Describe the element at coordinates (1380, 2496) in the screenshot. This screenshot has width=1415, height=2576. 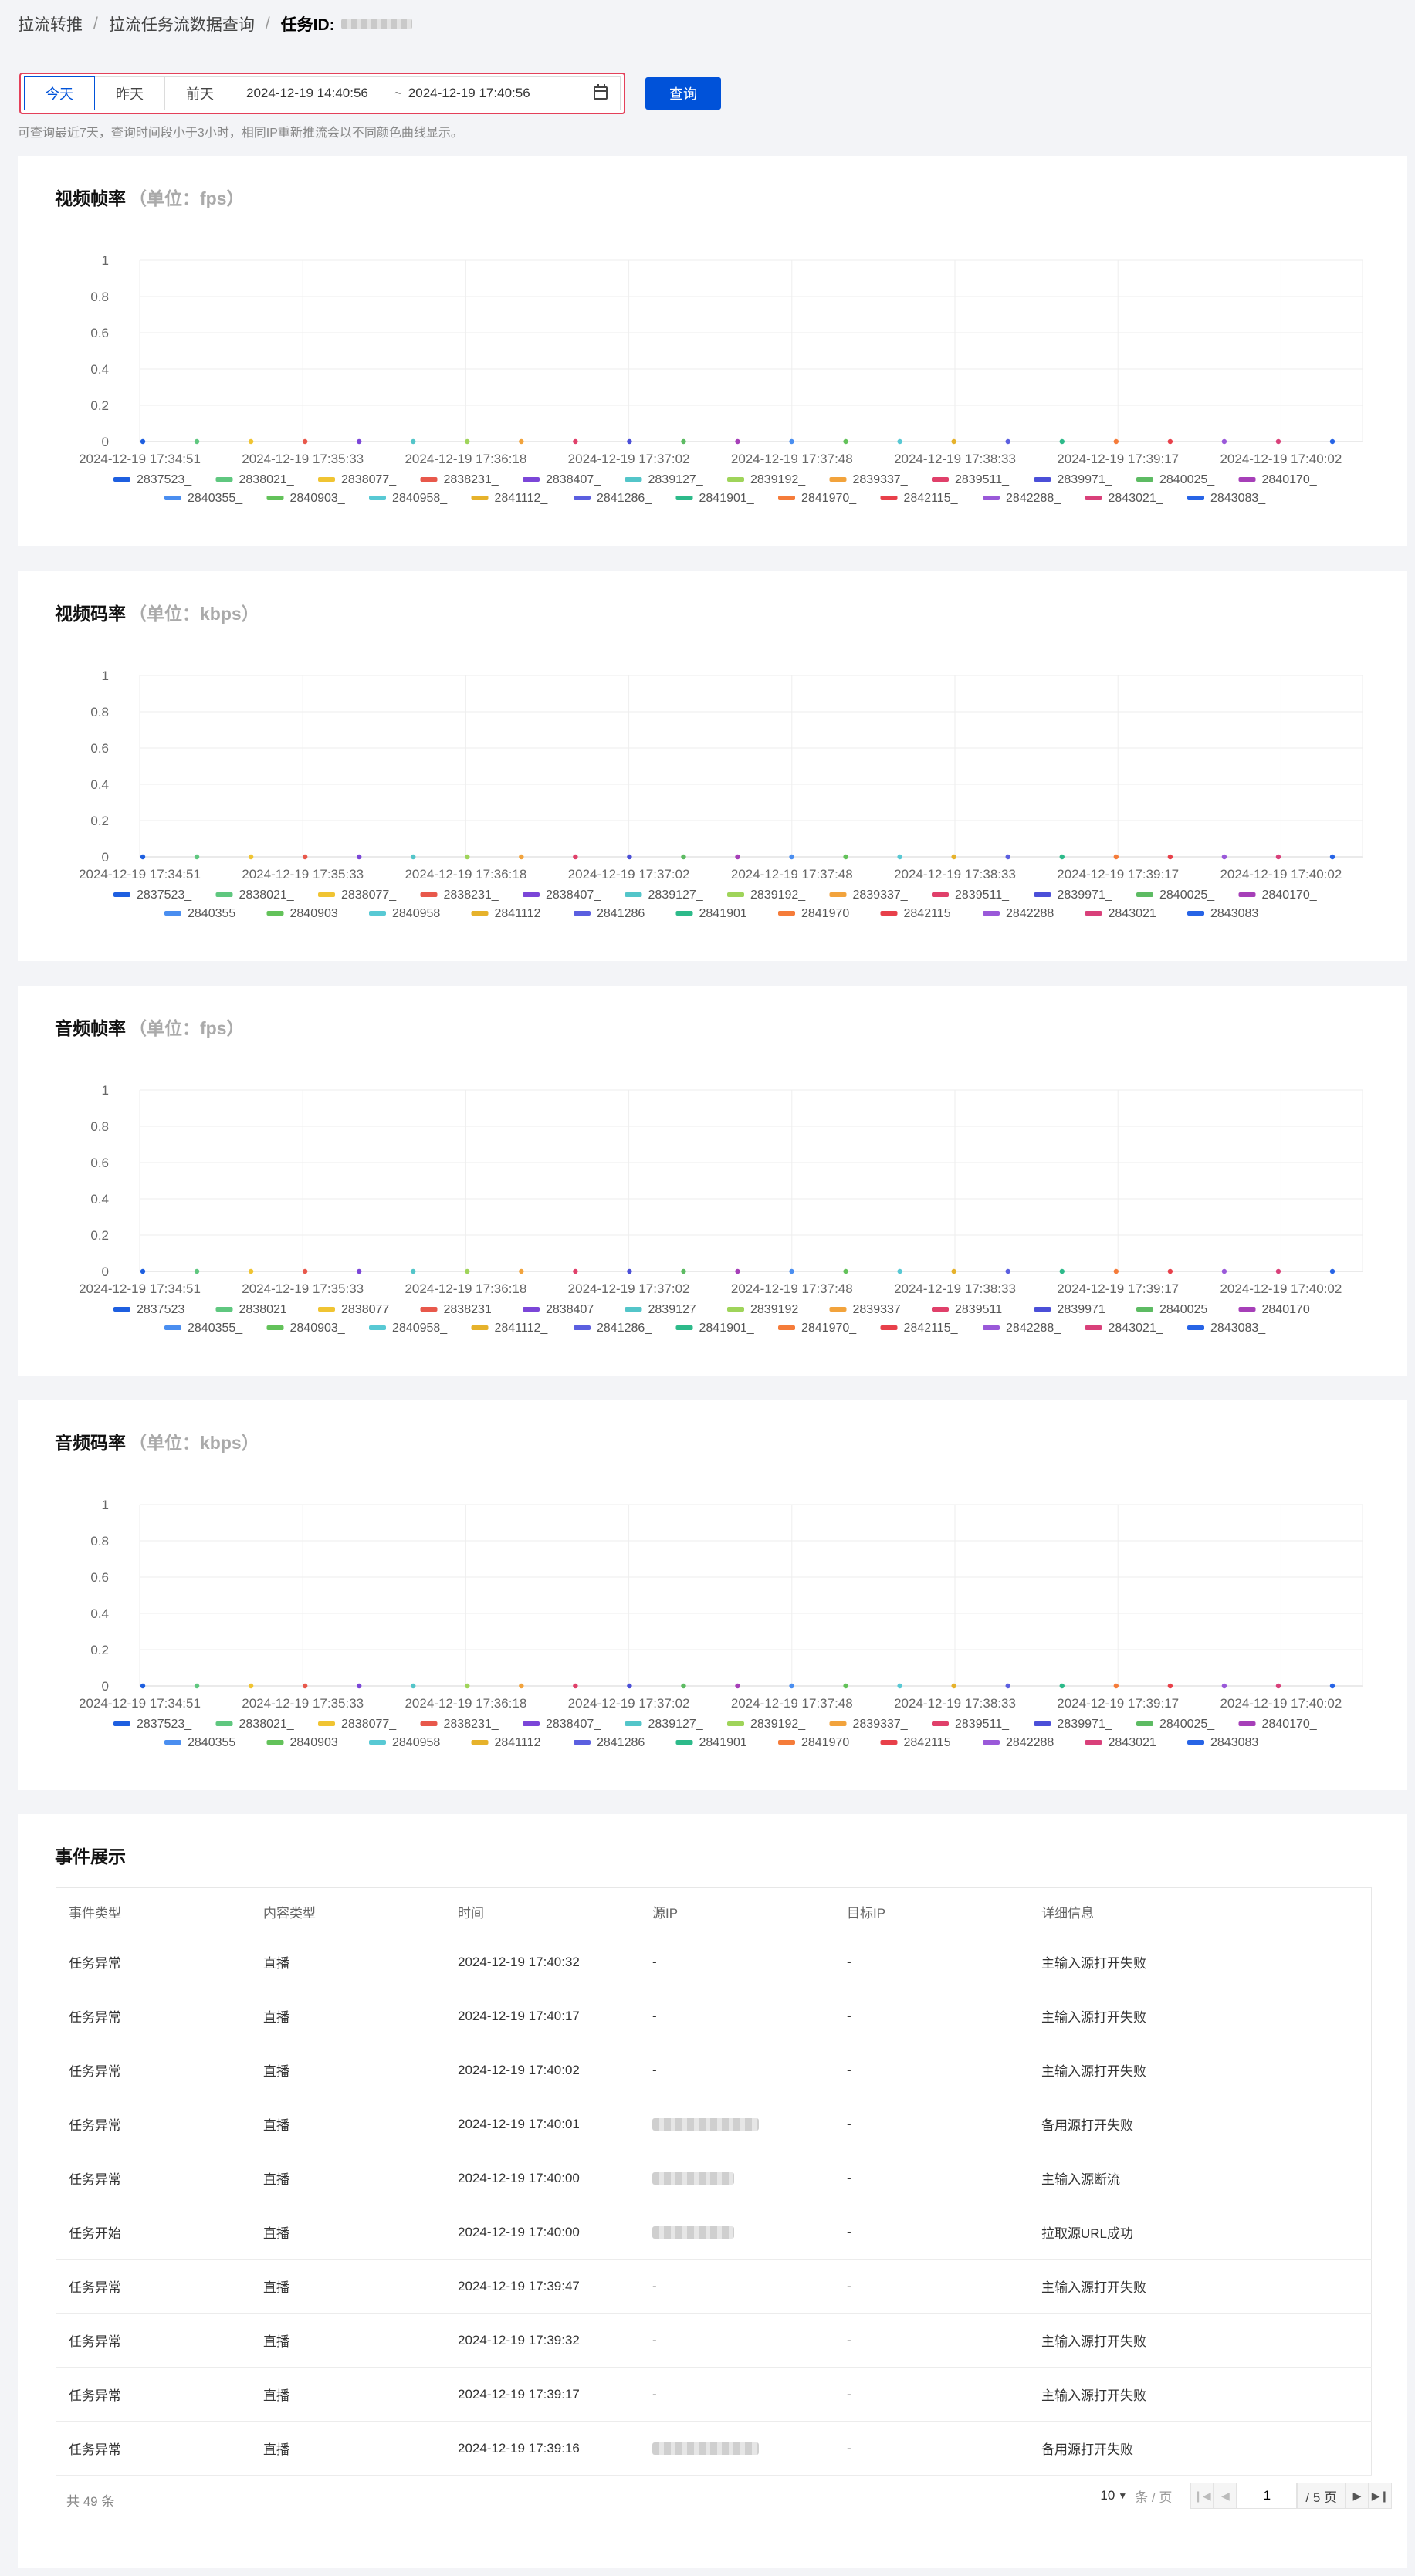
I see `last-page-icon: ▶❙` at that location.